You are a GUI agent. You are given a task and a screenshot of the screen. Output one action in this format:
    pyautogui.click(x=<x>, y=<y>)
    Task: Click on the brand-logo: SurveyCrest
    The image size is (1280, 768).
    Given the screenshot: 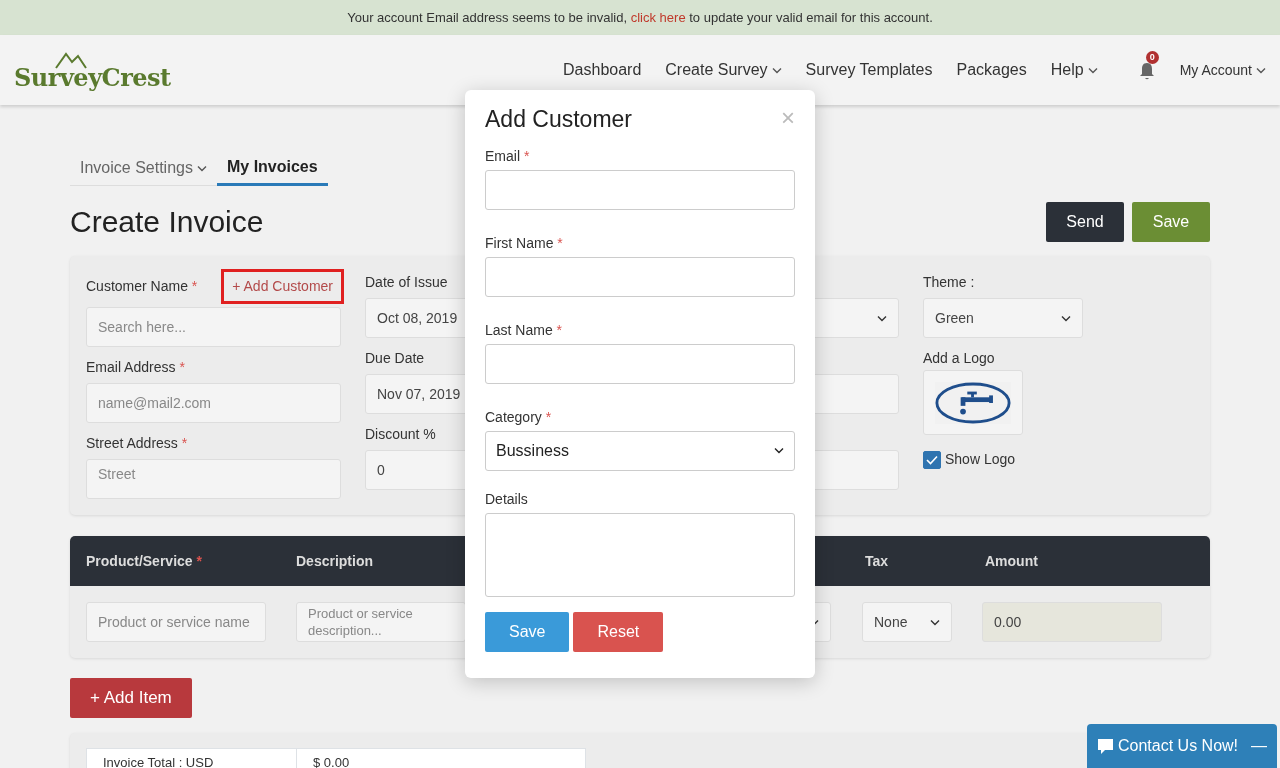 What is the action you would take?
    pyautogui.click(x=92, y=70)
    